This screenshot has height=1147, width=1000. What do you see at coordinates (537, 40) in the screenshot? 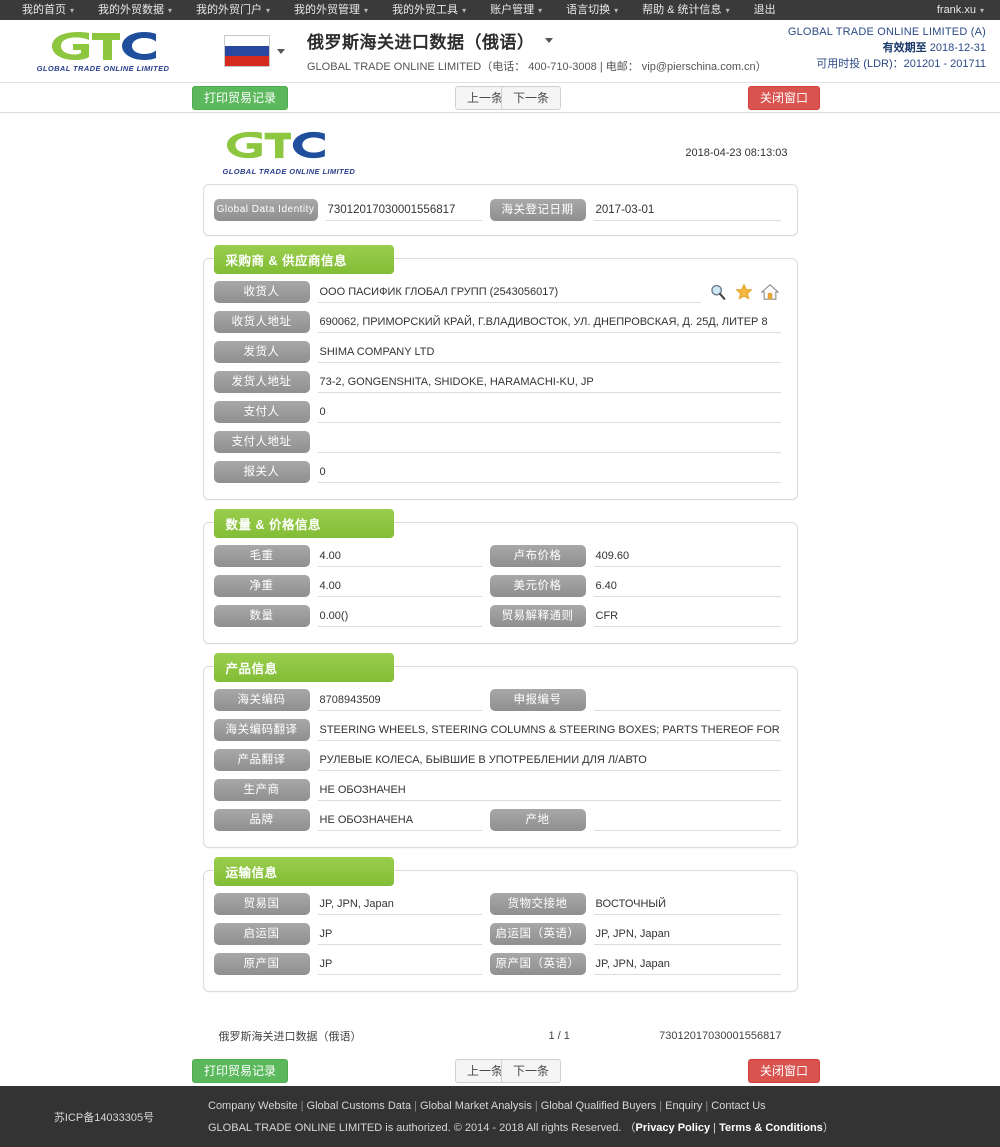
I see `page-title-row: 俄罗斯海关进口数据（俄语）` at bounding box center [537, 40].